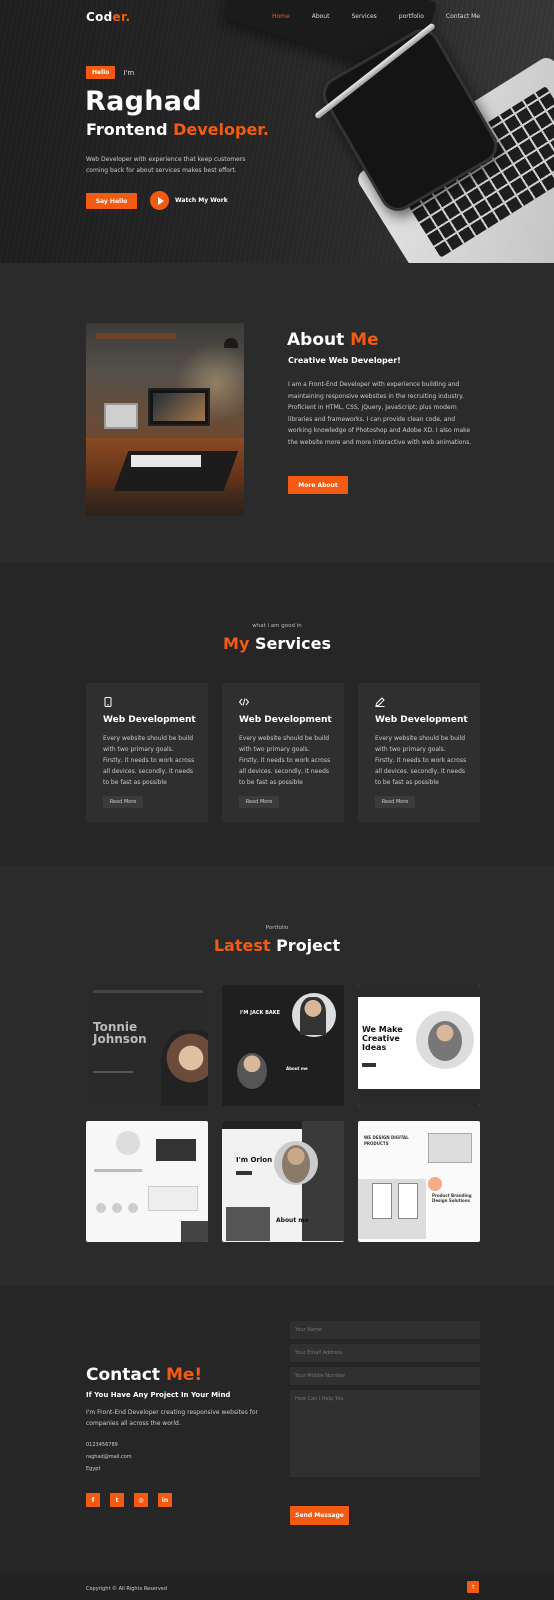 This screenshot has width=554, height=1600. I want to click on linkedin-icon: in, so click(165, 1500).